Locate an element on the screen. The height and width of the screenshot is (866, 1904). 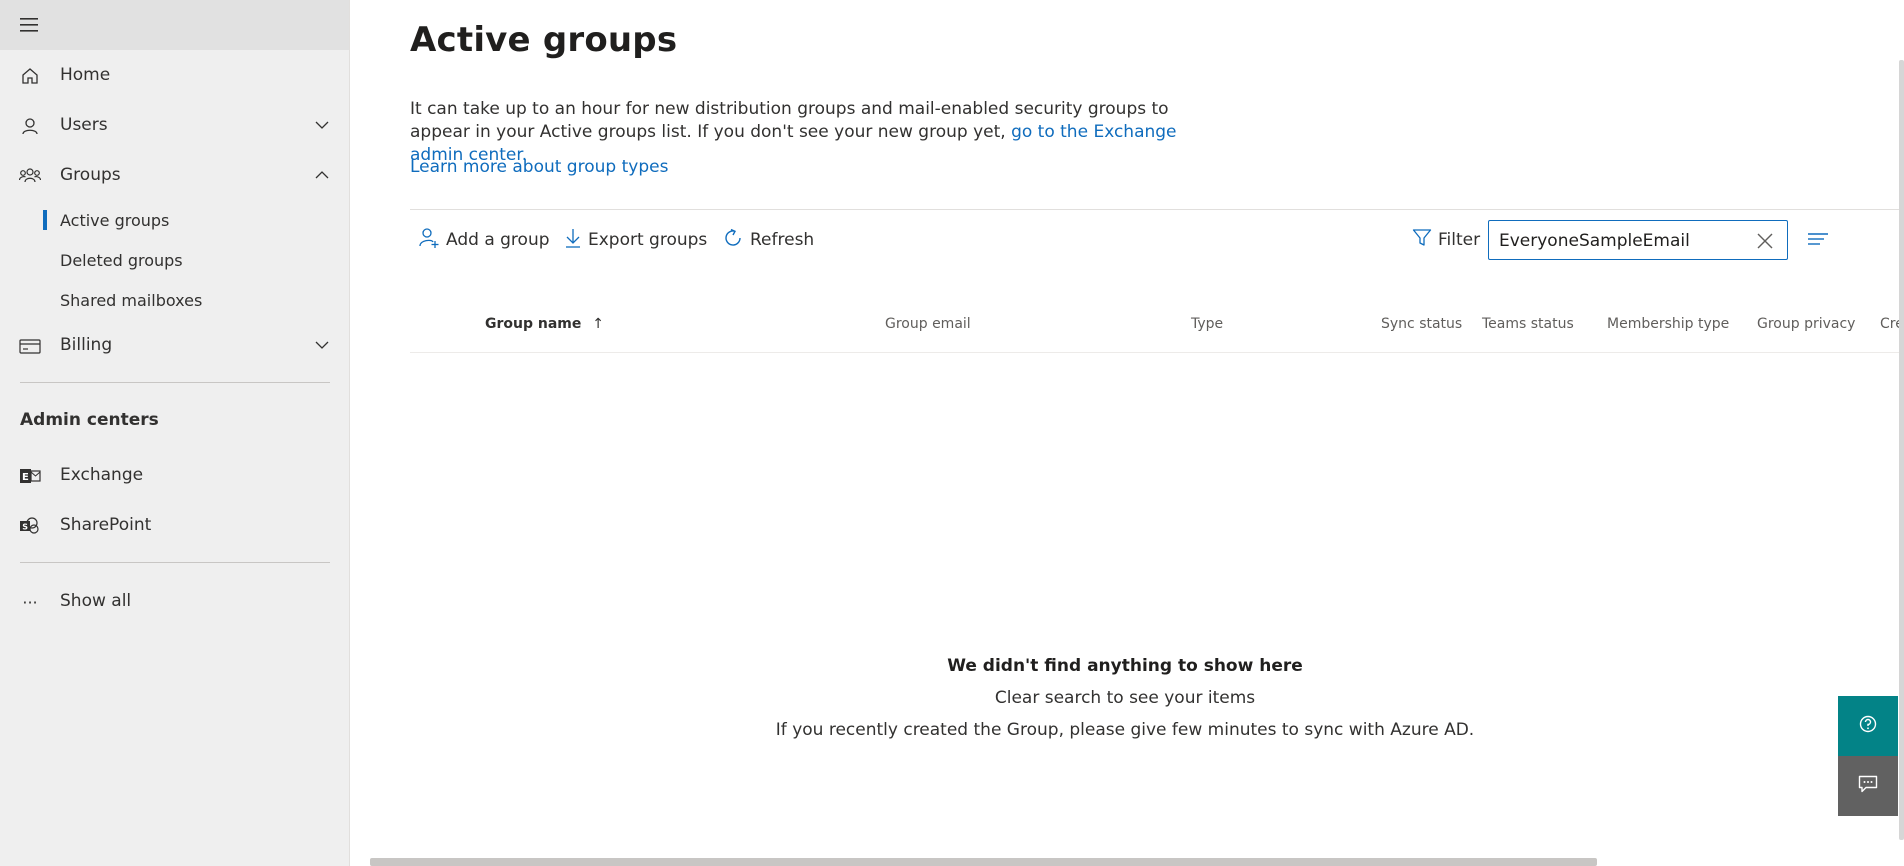
export-groups-button: Export groups is located at coordinates (635, 240).